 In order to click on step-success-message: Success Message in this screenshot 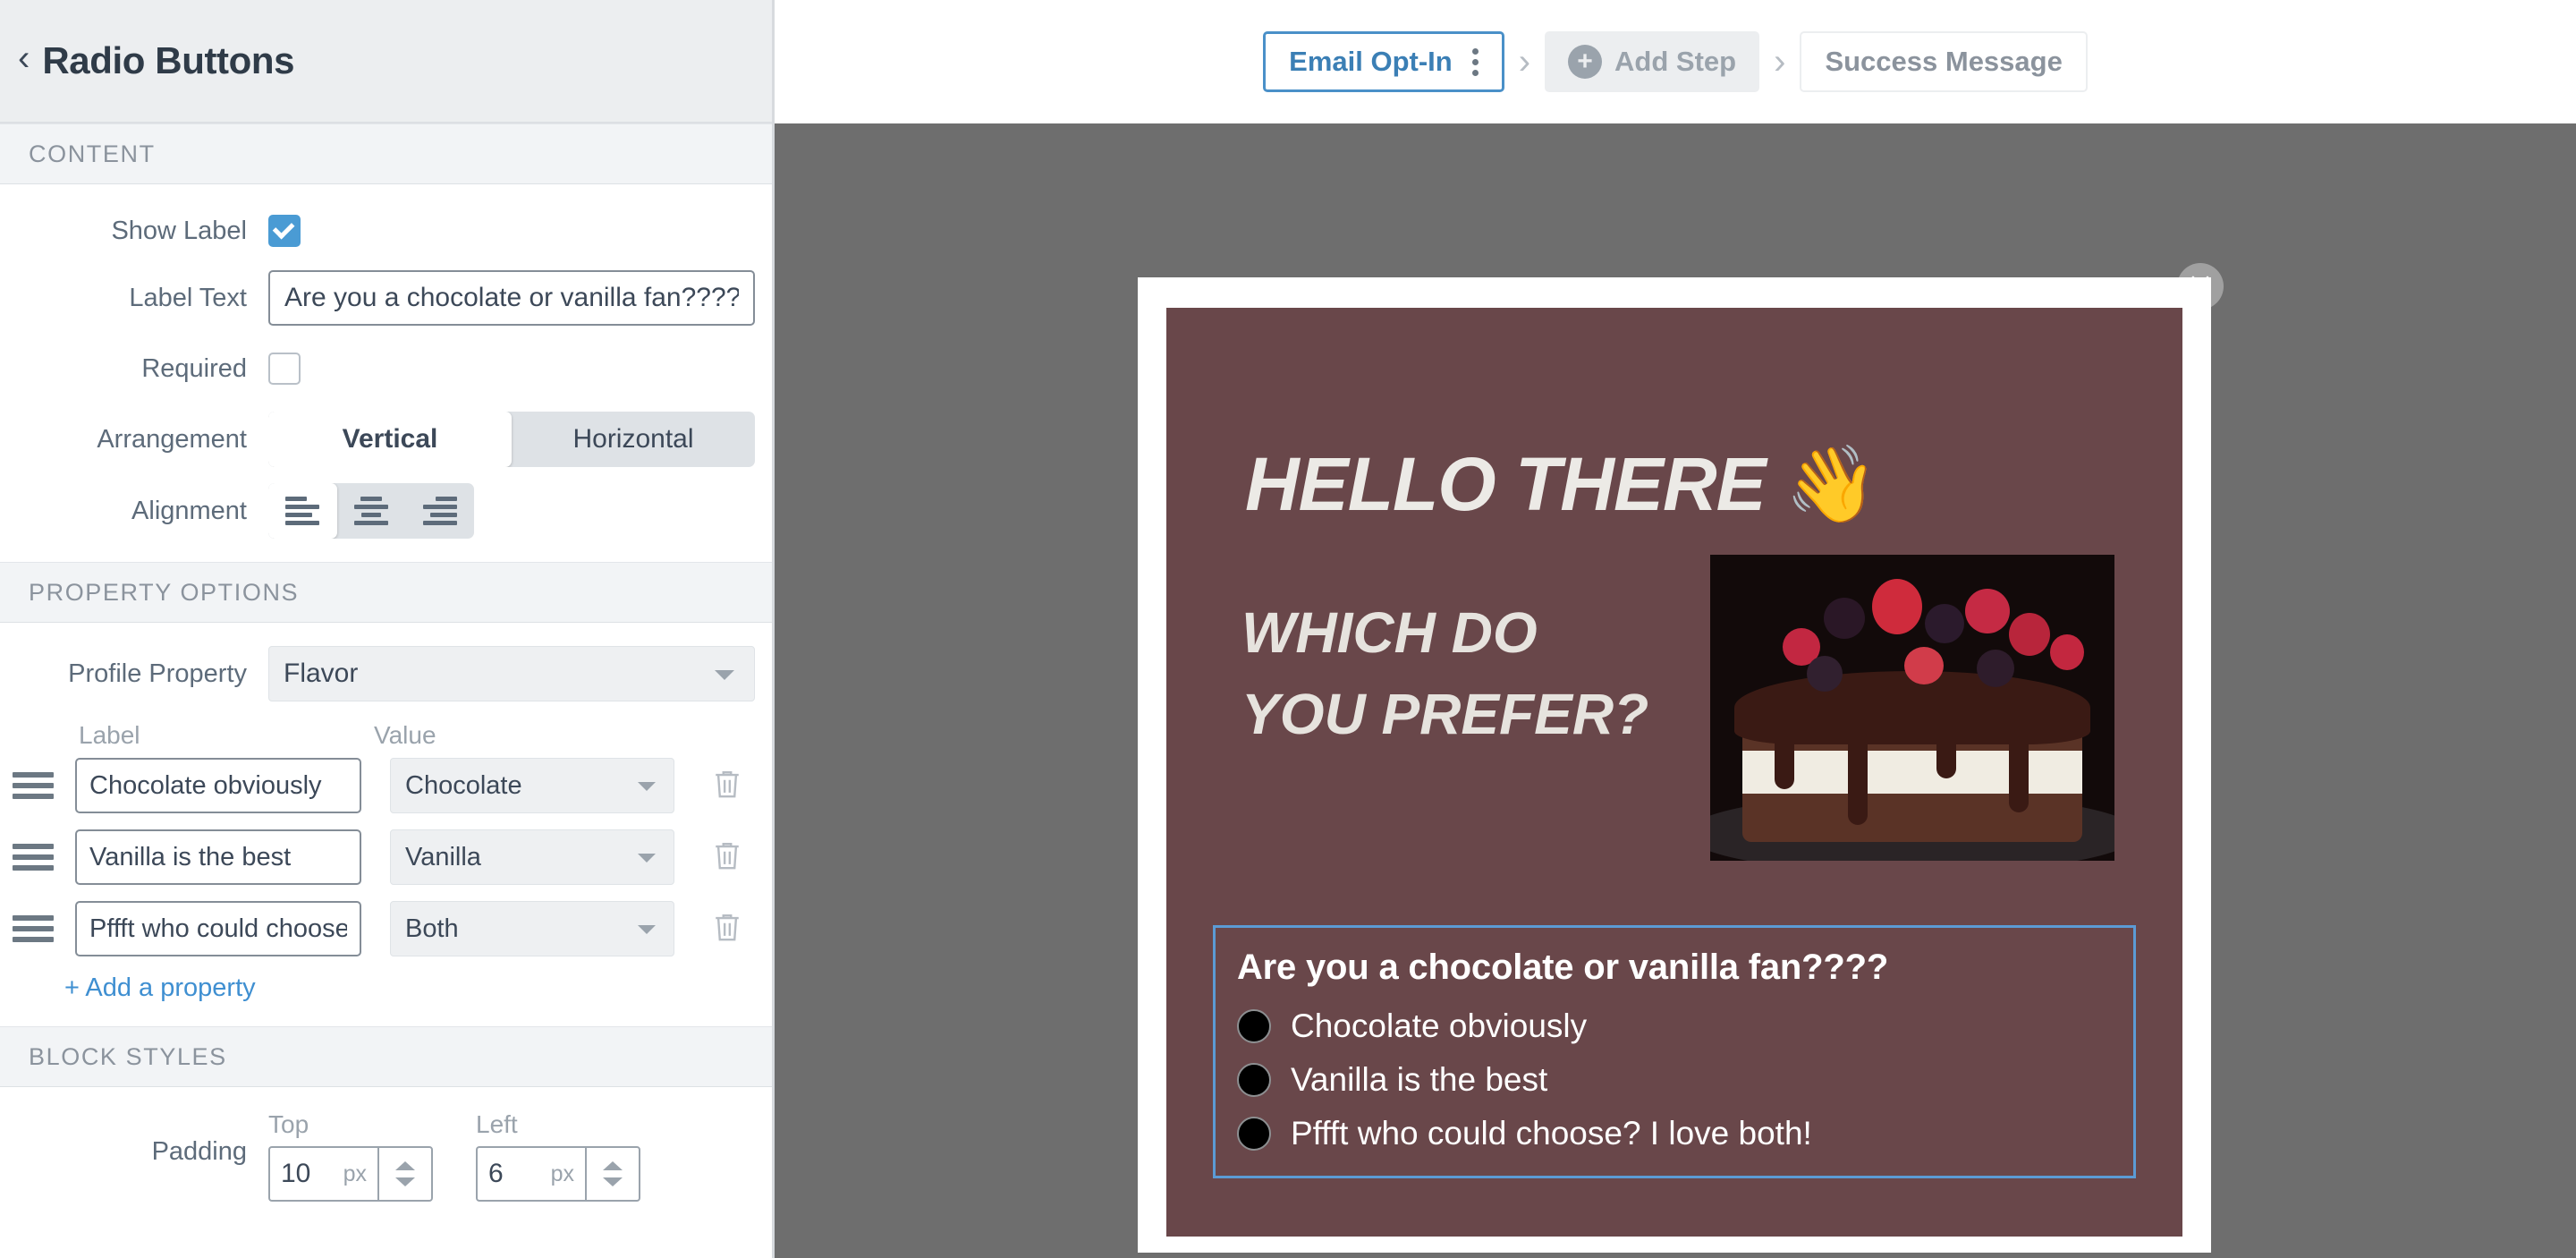, I will do `click(1944, 61)`.